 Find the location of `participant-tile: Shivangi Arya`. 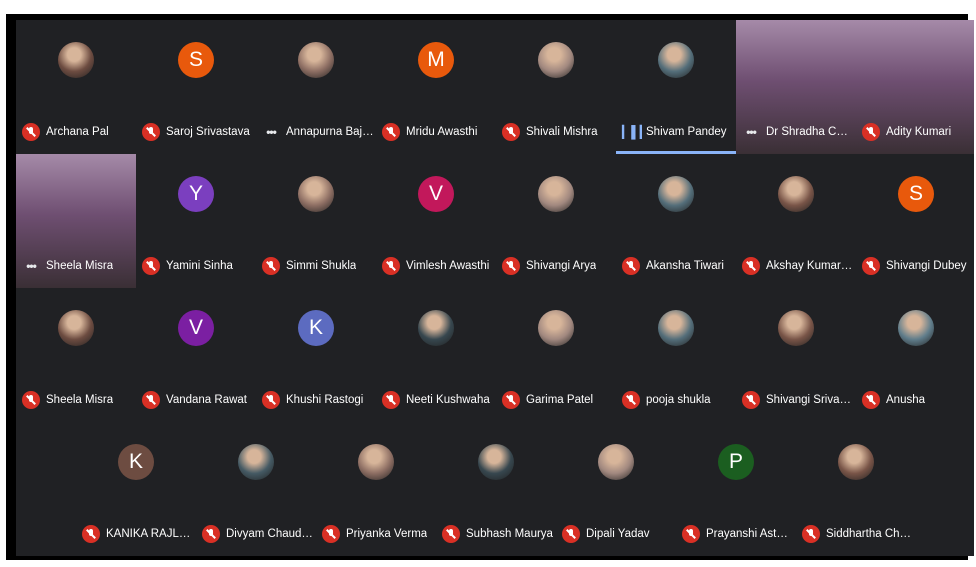

participant-tile: Shivangi Arya is located at coordinates (556, 221).